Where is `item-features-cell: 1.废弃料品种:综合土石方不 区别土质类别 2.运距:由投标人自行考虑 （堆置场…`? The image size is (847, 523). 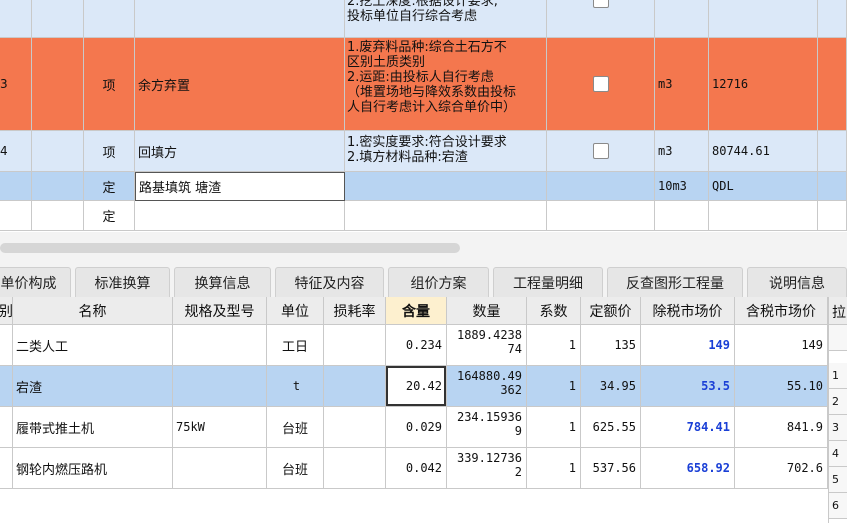
item-features-cell: 1.废弃料品种:综合土石方不 区别土质类别 2.运距:由投标人自行考虑 （堆置场… is located at coordinates (446, 84).